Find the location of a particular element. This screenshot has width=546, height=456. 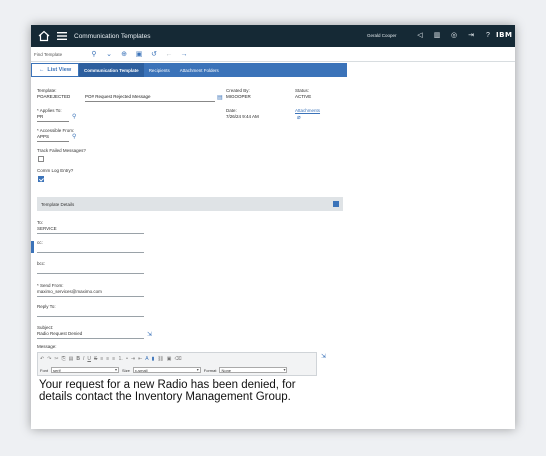

send-from-underline is located at coordinates (90, 296).